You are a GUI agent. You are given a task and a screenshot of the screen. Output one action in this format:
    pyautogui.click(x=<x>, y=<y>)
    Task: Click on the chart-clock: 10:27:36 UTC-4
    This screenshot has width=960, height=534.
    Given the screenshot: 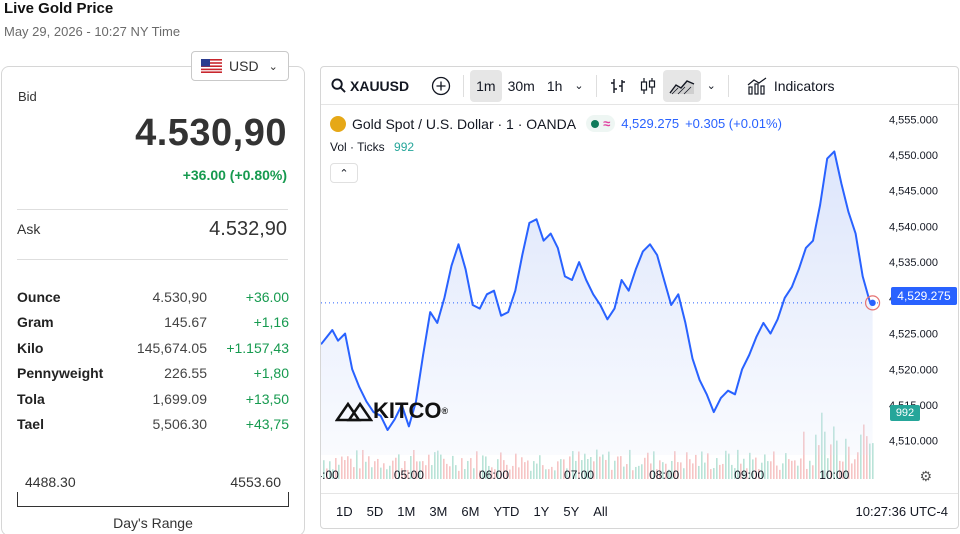 What is the action you would take?
    pyautogui.click(x=902, y=511)
    